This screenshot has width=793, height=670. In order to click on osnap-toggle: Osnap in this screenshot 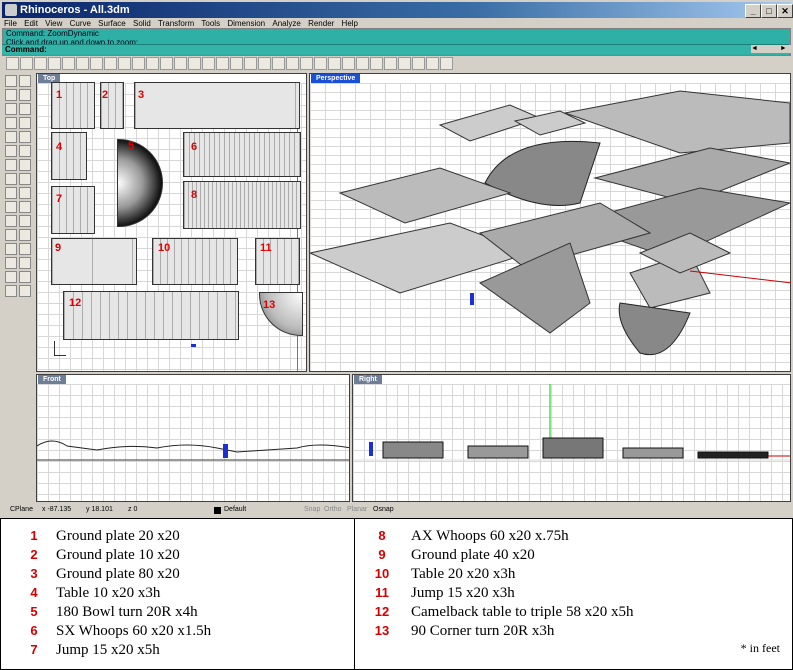, I will do `click(383, 510)`.